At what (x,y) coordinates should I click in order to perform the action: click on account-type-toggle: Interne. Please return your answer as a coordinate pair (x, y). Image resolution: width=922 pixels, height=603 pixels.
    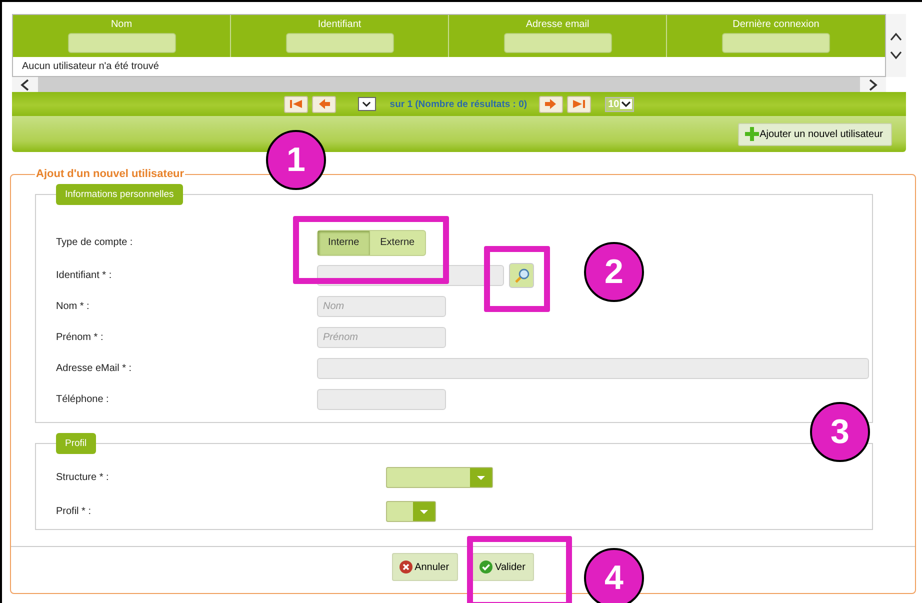
    Looking at the image, I should click on (344, 242).